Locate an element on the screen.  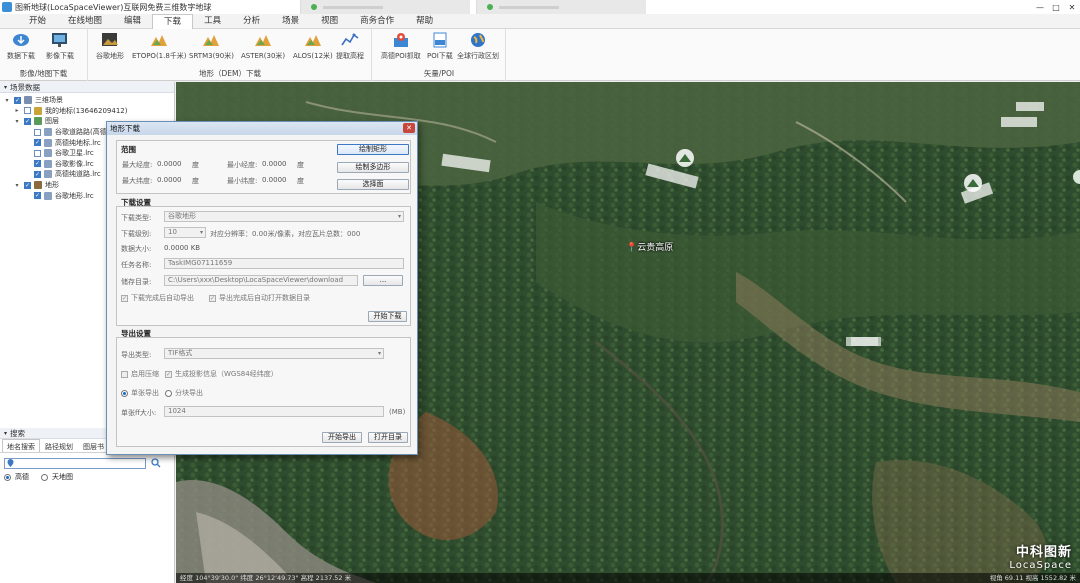
ribbon-group-vector: 高德POI抓取 POI下载 全球行政区划 矢量/POI is located at coordinates (439, 55).